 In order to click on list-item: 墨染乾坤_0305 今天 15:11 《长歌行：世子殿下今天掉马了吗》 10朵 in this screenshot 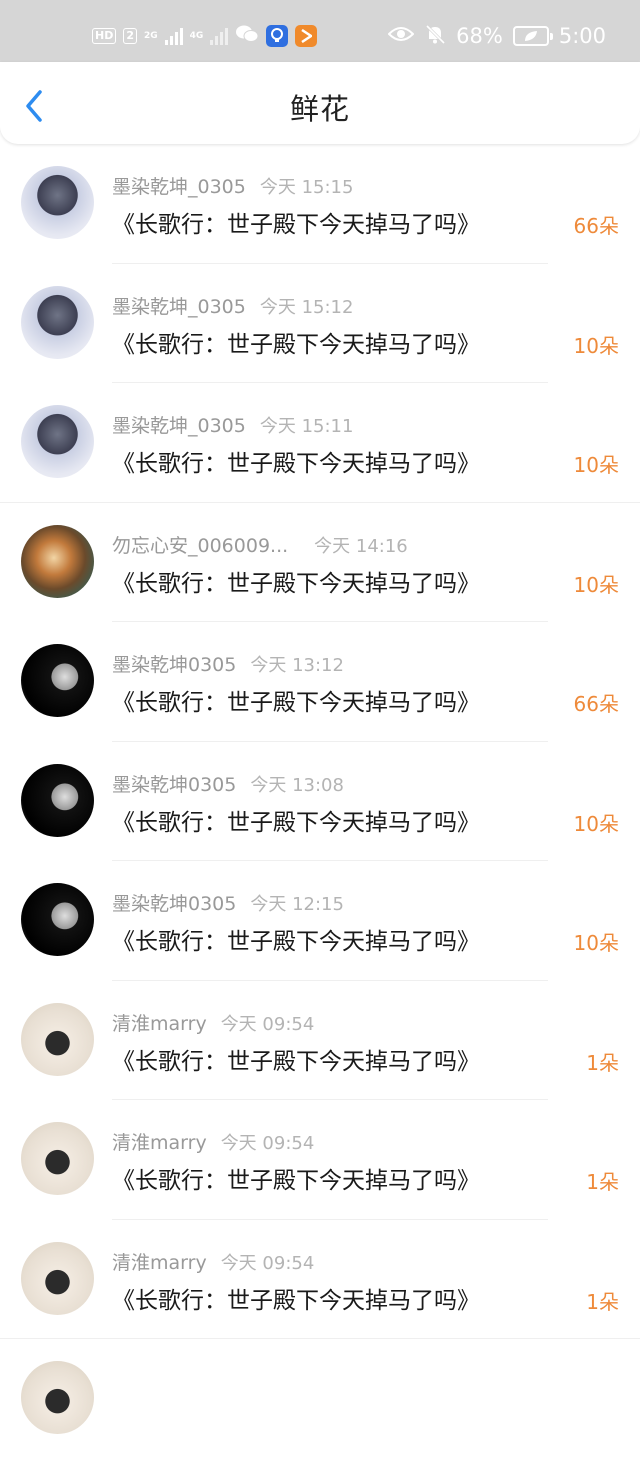, I will do `click(320, 443)`.